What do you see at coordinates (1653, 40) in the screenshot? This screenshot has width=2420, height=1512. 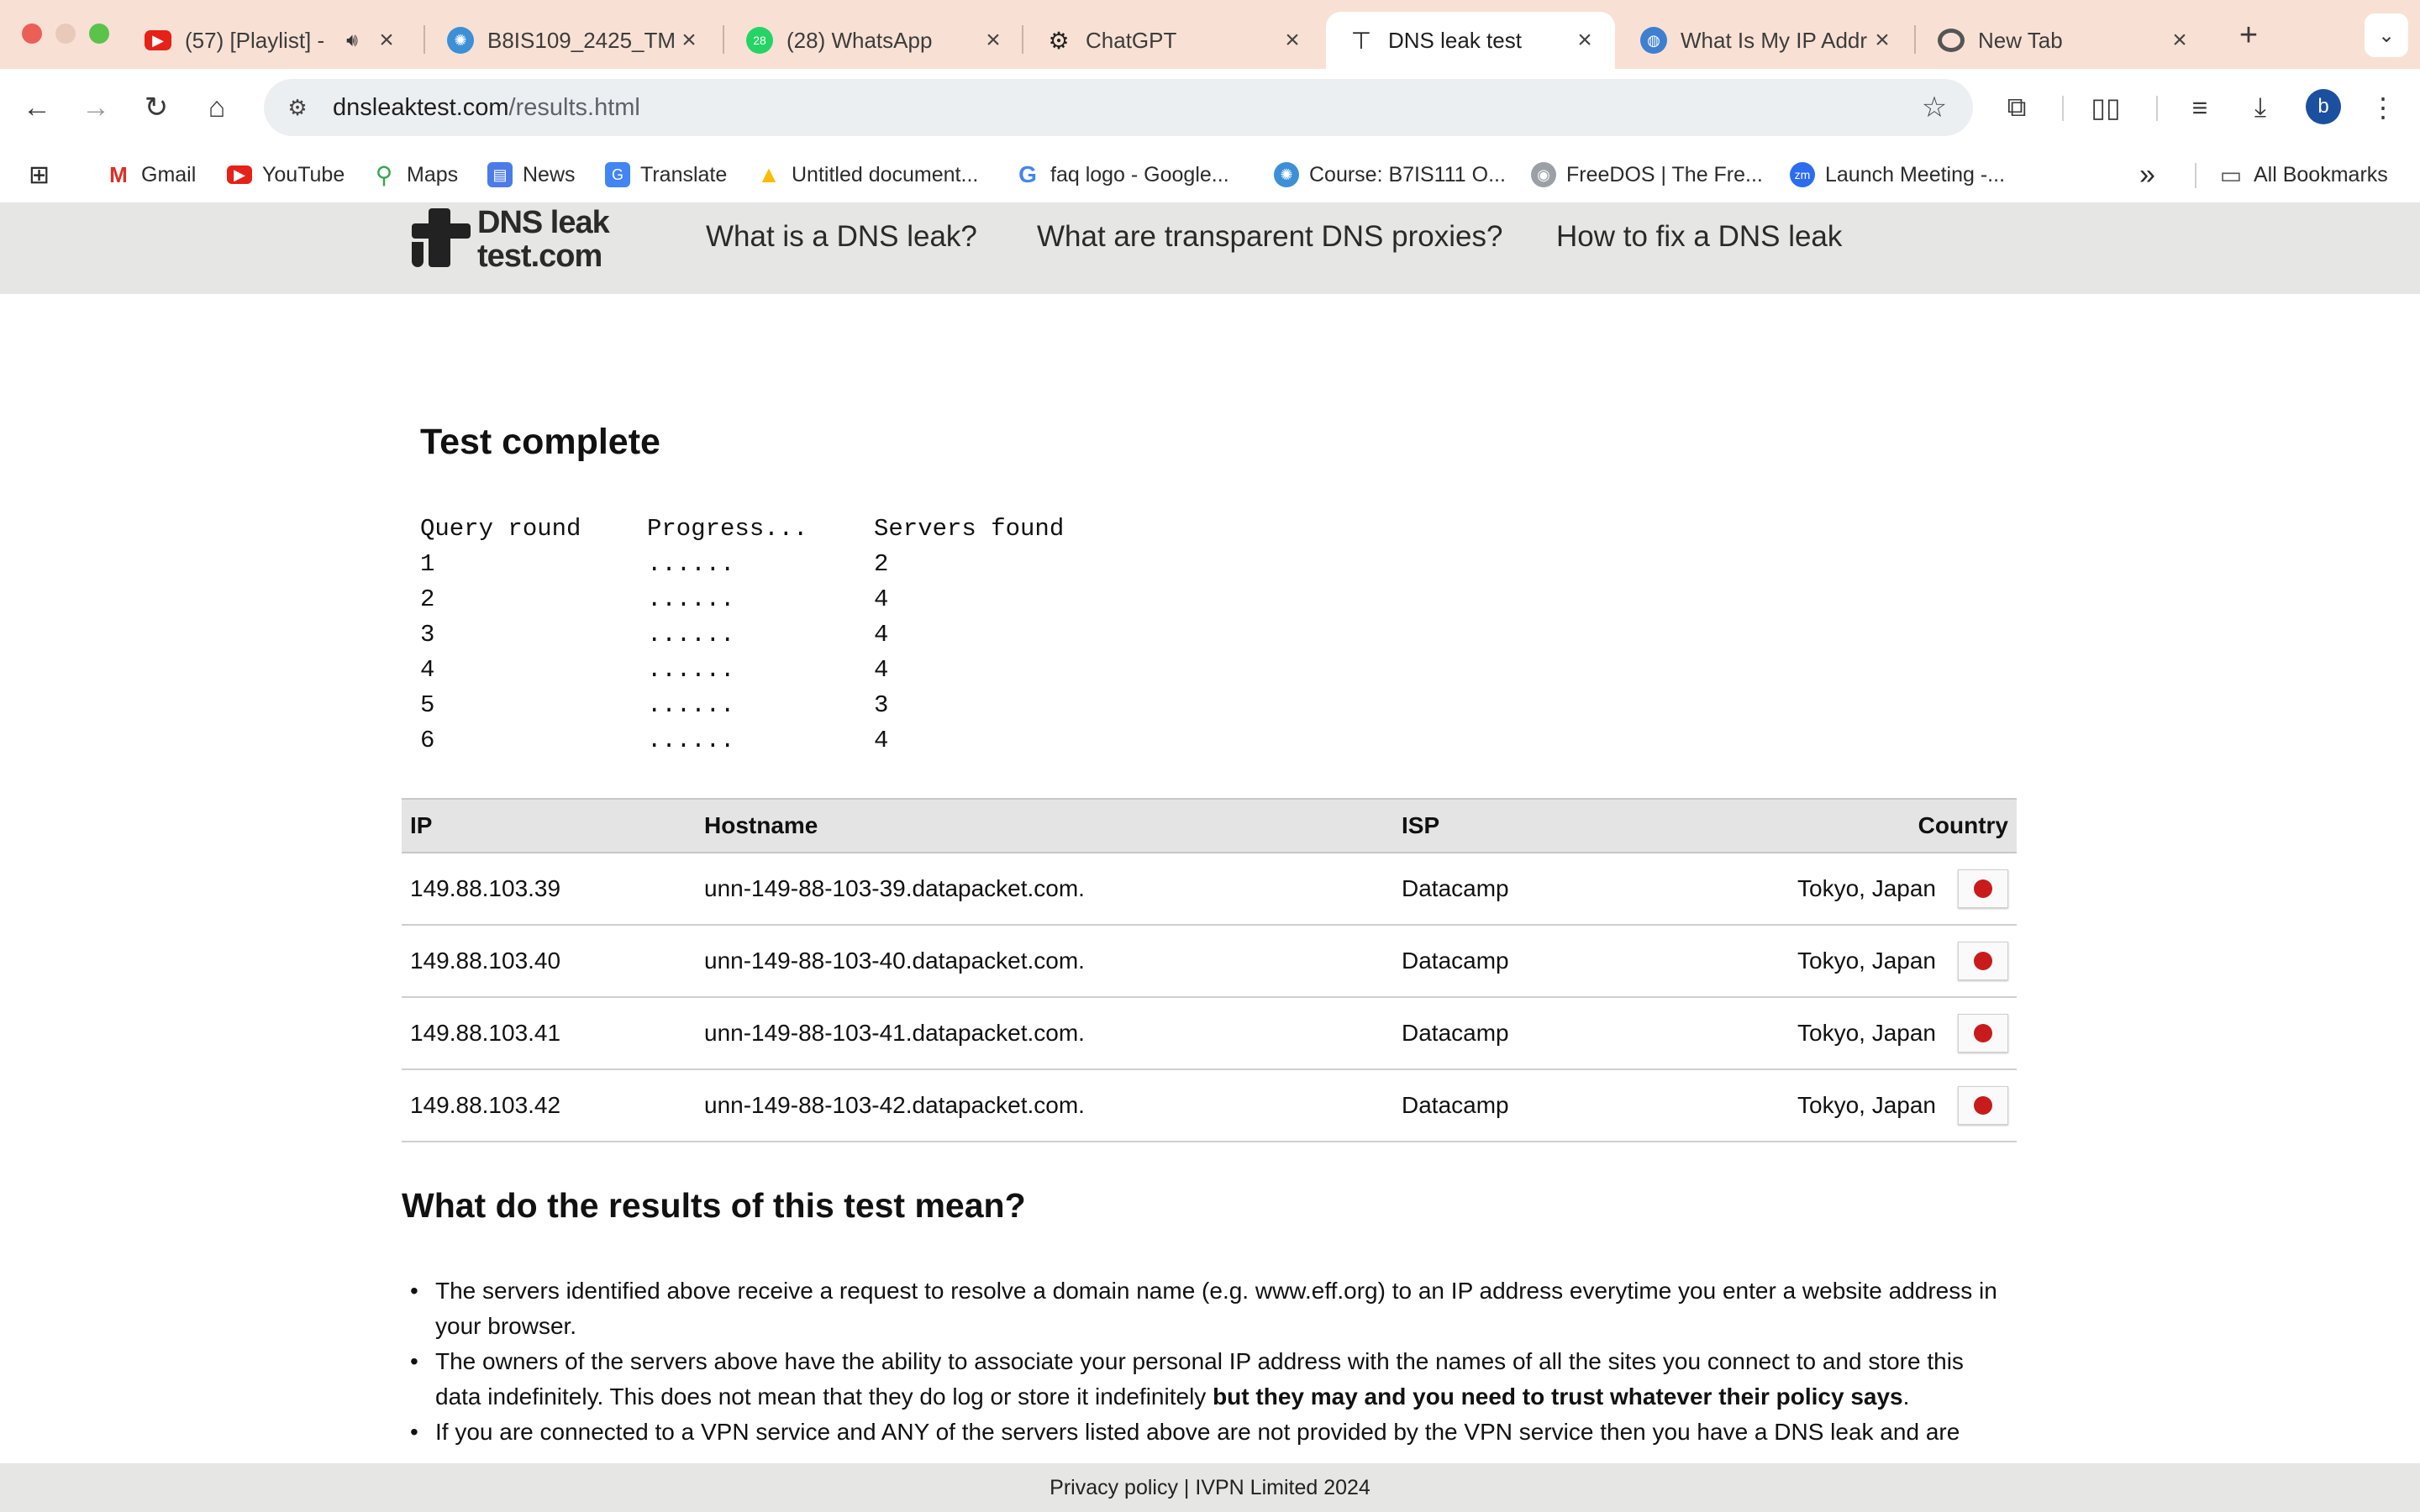 I see `globe-icon: ◍` at bounding box center [1653, 40].